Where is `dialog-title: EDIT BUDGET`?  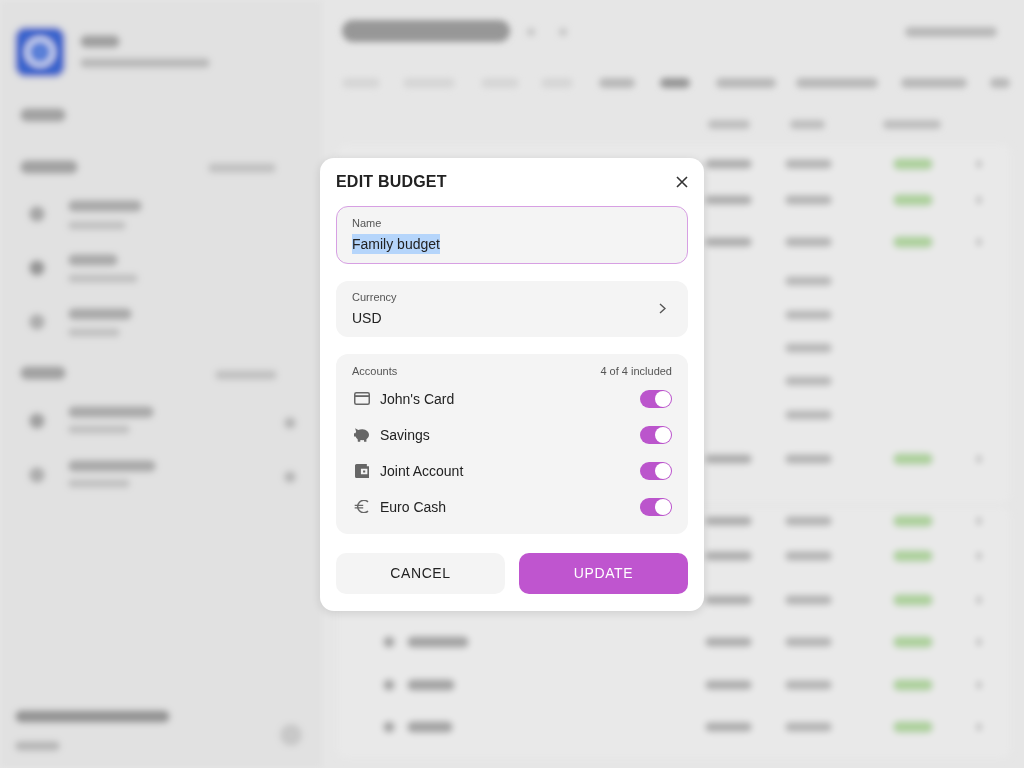 dialog-title: EDIT BUDGET is located at coordinates (391, 181).